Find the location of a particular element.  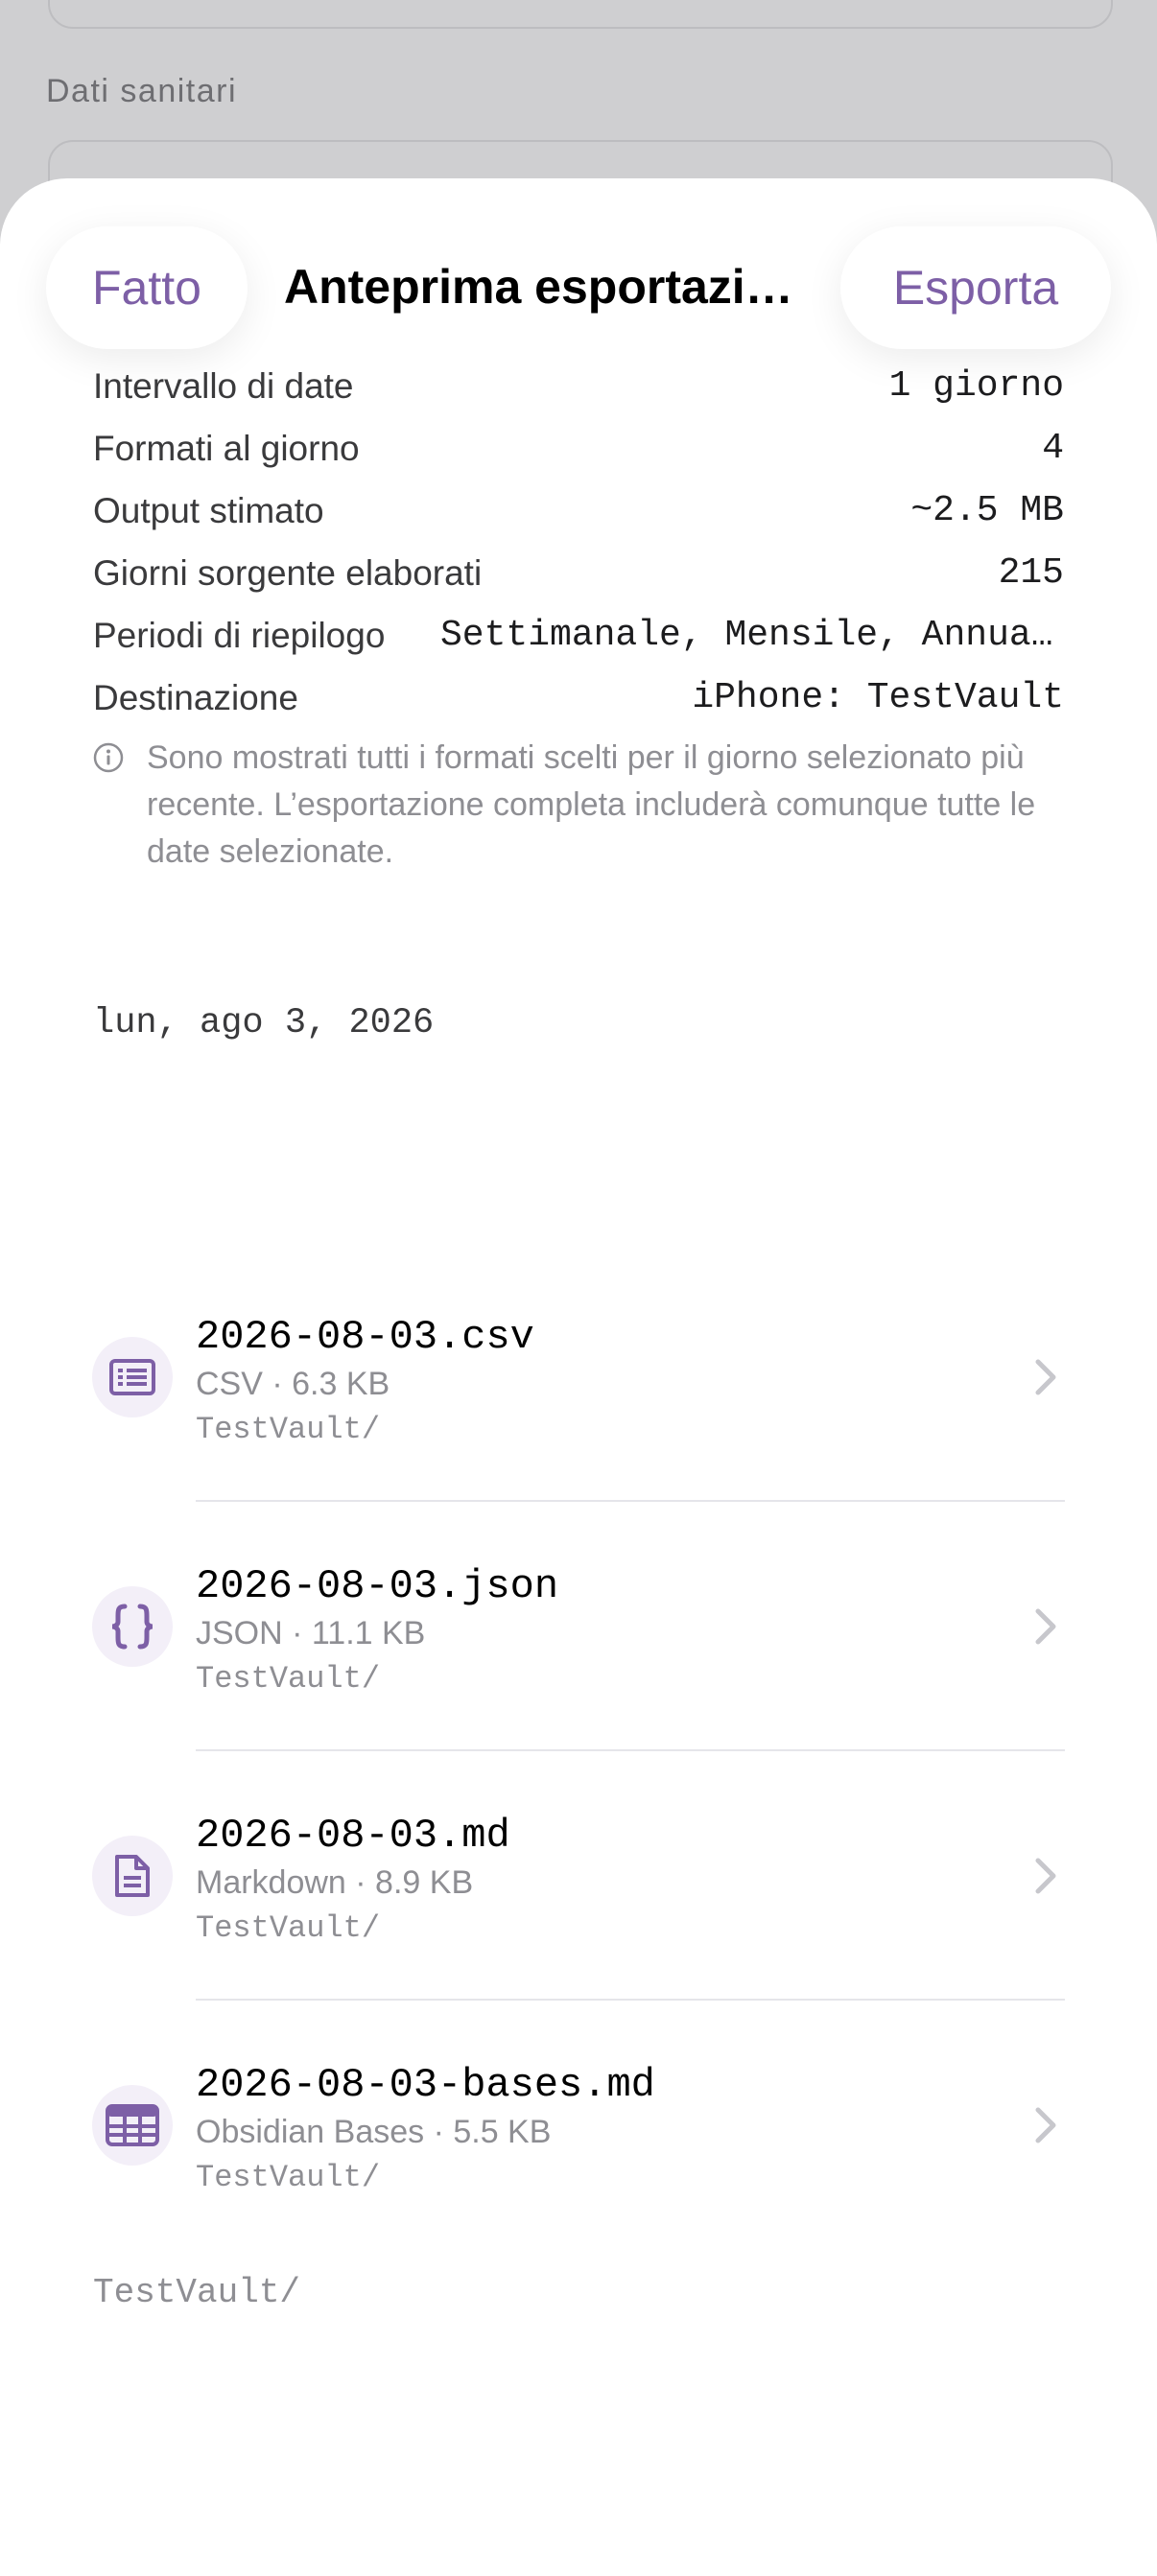

file-meta: CSV · 6.3 KB is located at coordinates (293, 1384).